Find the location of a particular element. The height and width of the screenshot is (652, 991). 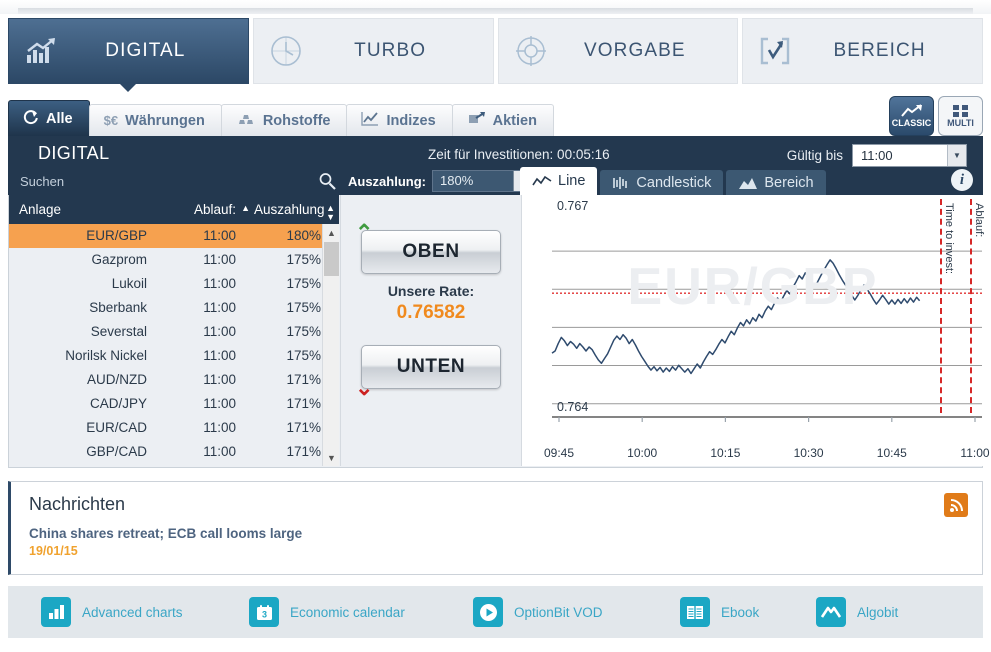

table-row: Severstal 11:00 175% is located at coordinates (174, 332).